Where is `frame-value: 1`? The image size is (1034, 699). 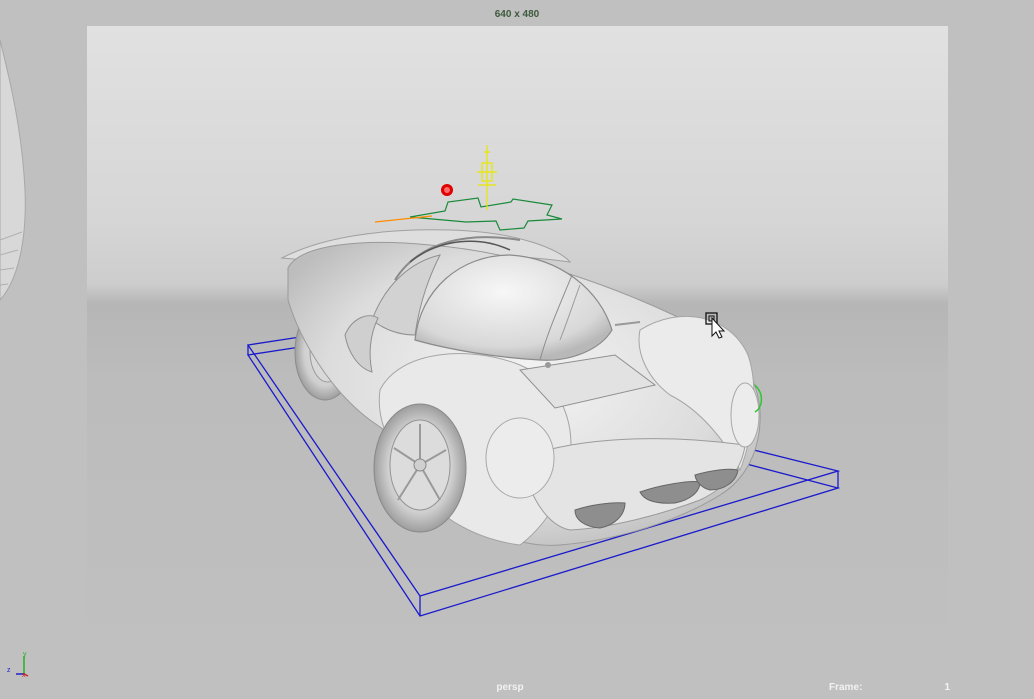 frame-value: 1 is located at coordinates (947, 687).